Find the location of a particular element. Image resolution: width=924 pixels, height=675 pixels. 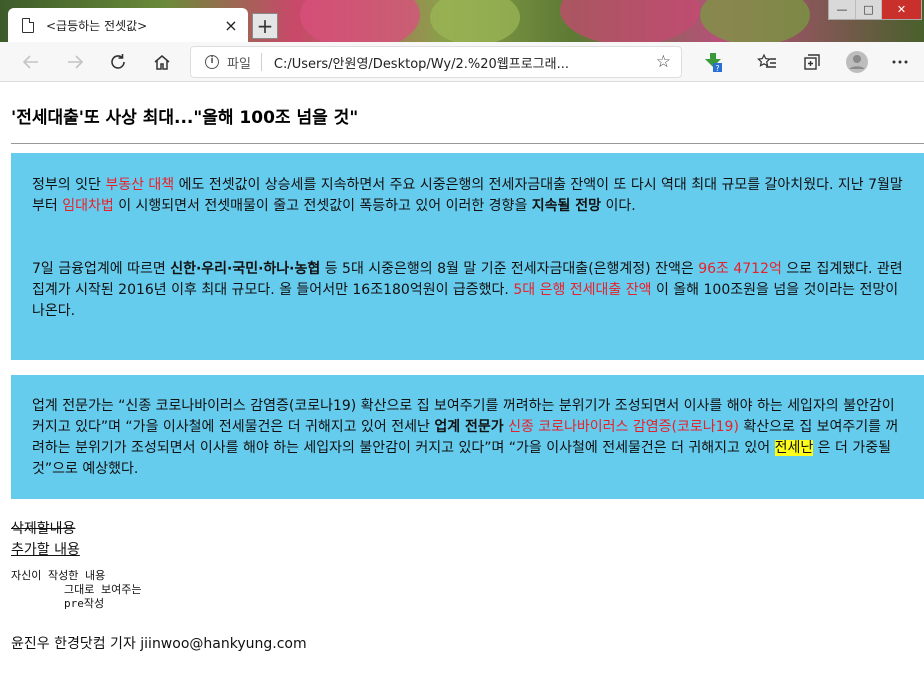

star-icon: ☆ is located at coordinates (663, 62).